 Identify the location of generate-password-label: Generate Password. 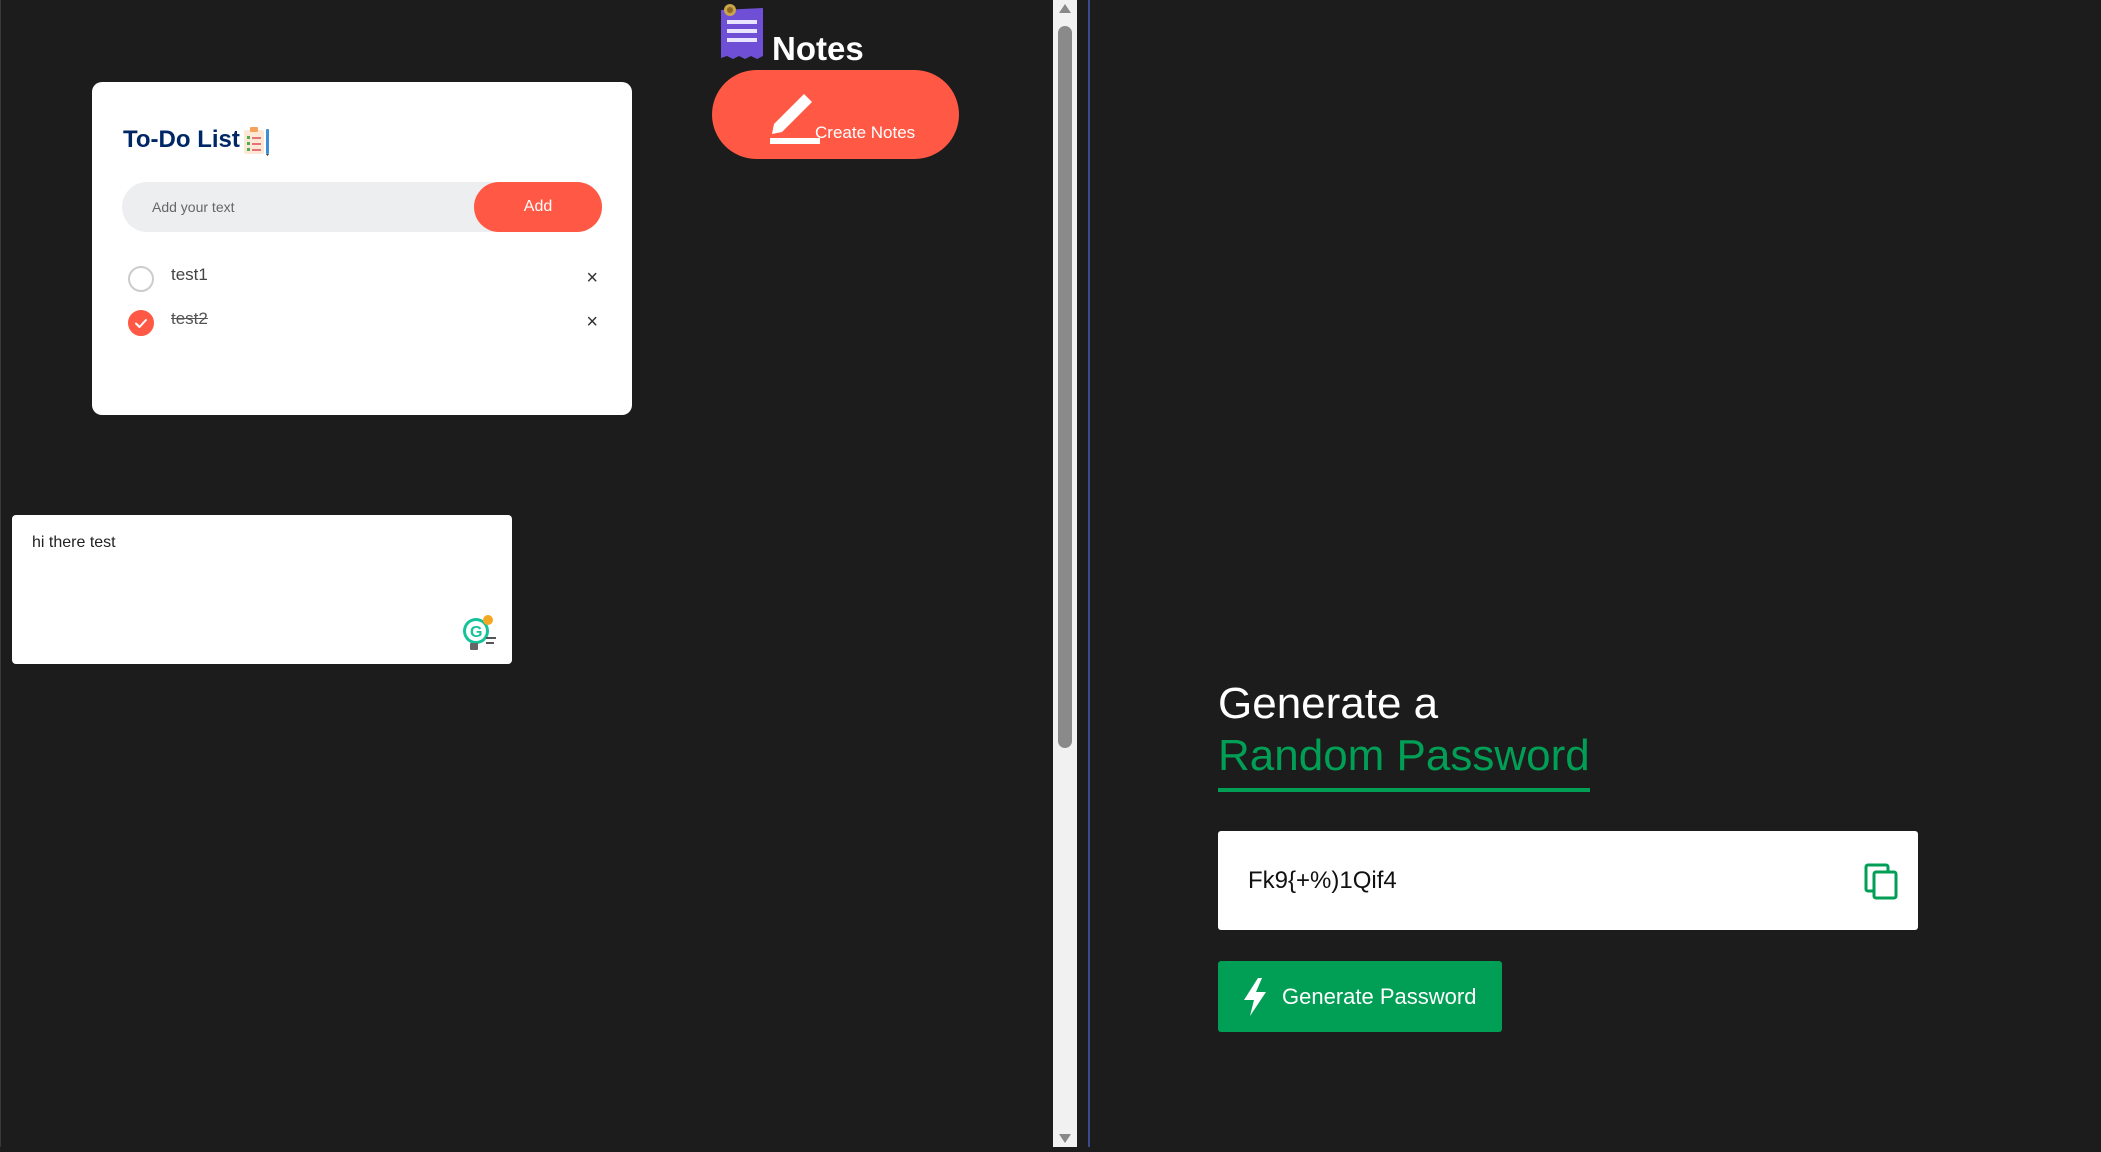
(1379, 996).